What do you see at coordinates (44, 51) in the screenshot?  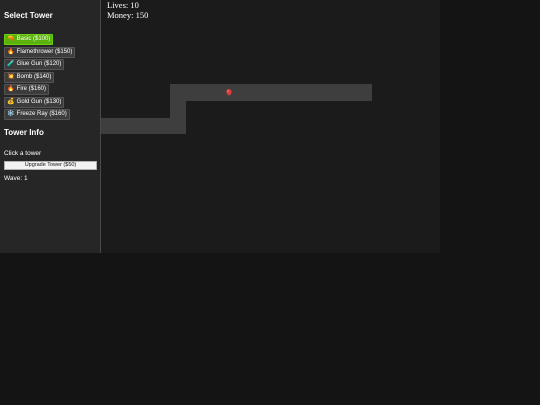 I see `tower-label: Flamethrower ($150)` at bounding box center [44, 51].